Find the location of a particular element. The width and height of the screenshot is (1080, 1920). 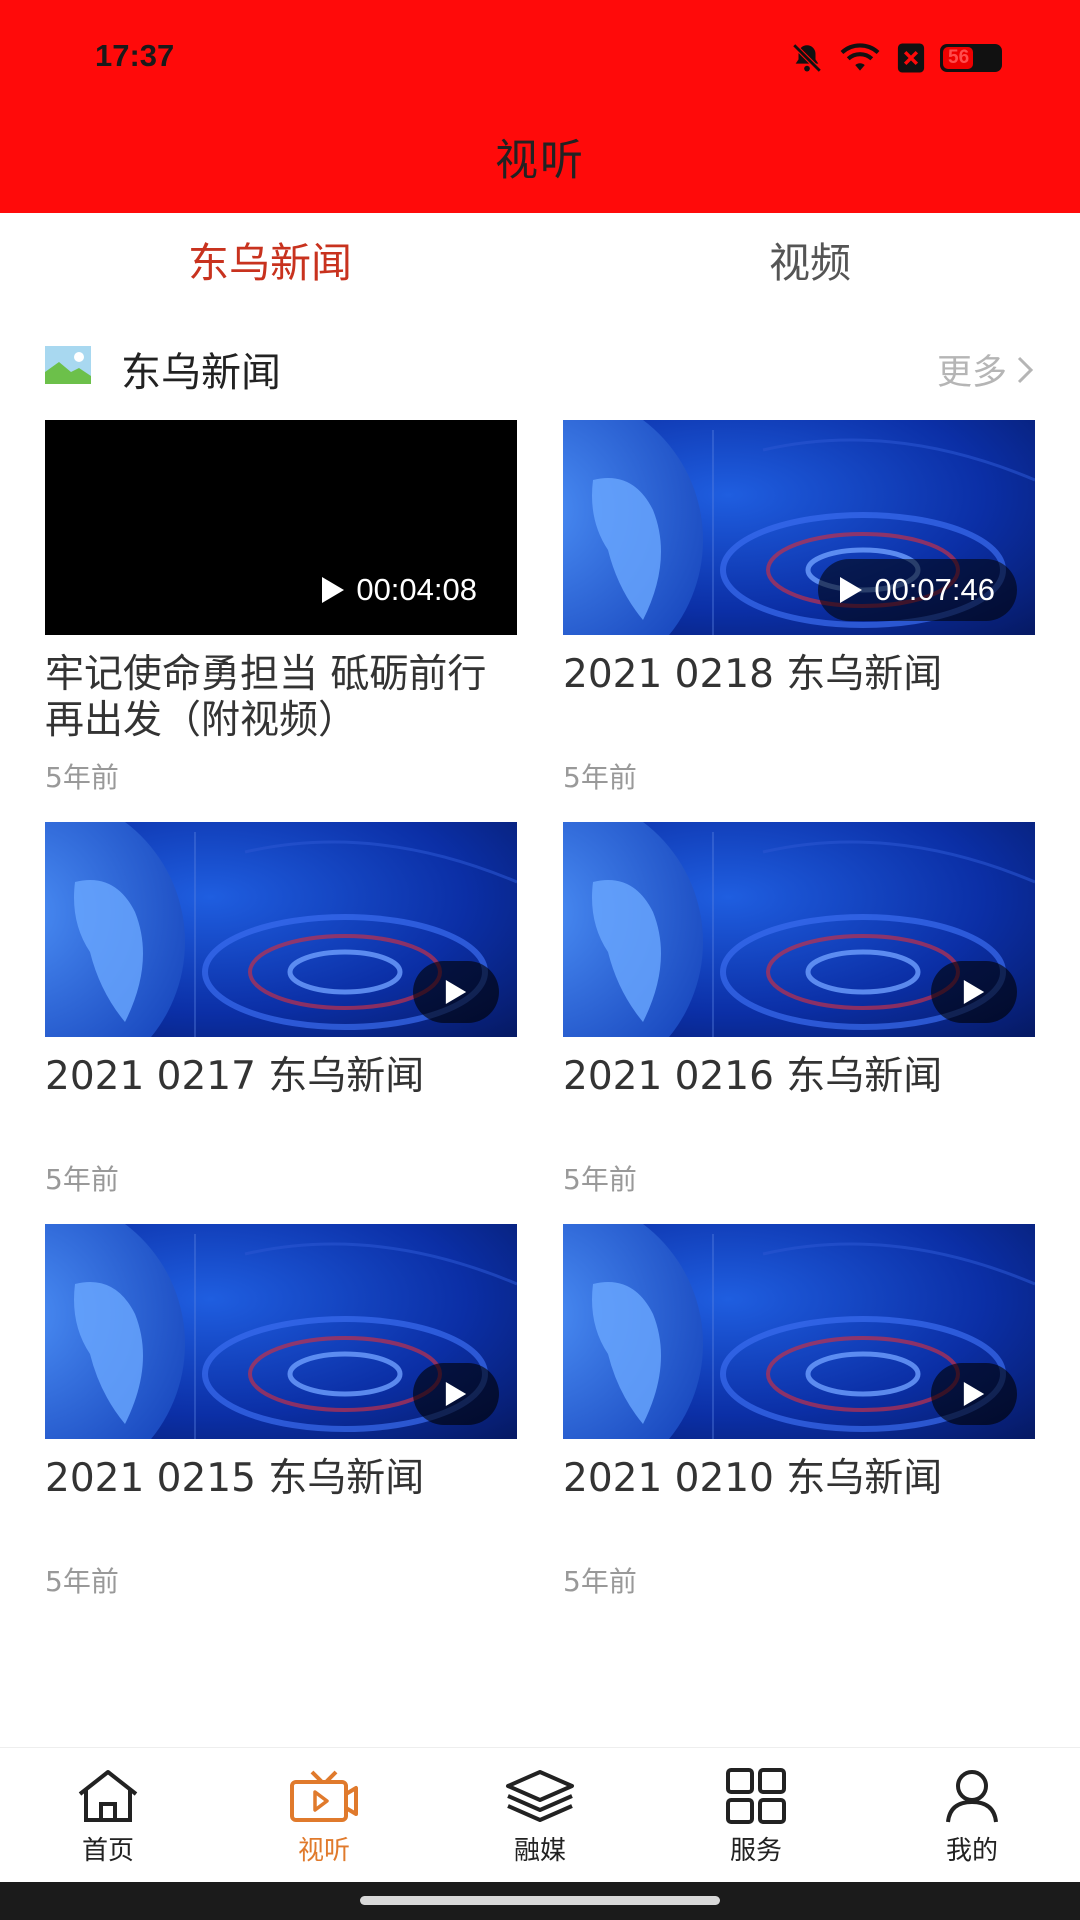

video-title: 2021 0216 东乌新闻 is located at coordinates (799, 1077).